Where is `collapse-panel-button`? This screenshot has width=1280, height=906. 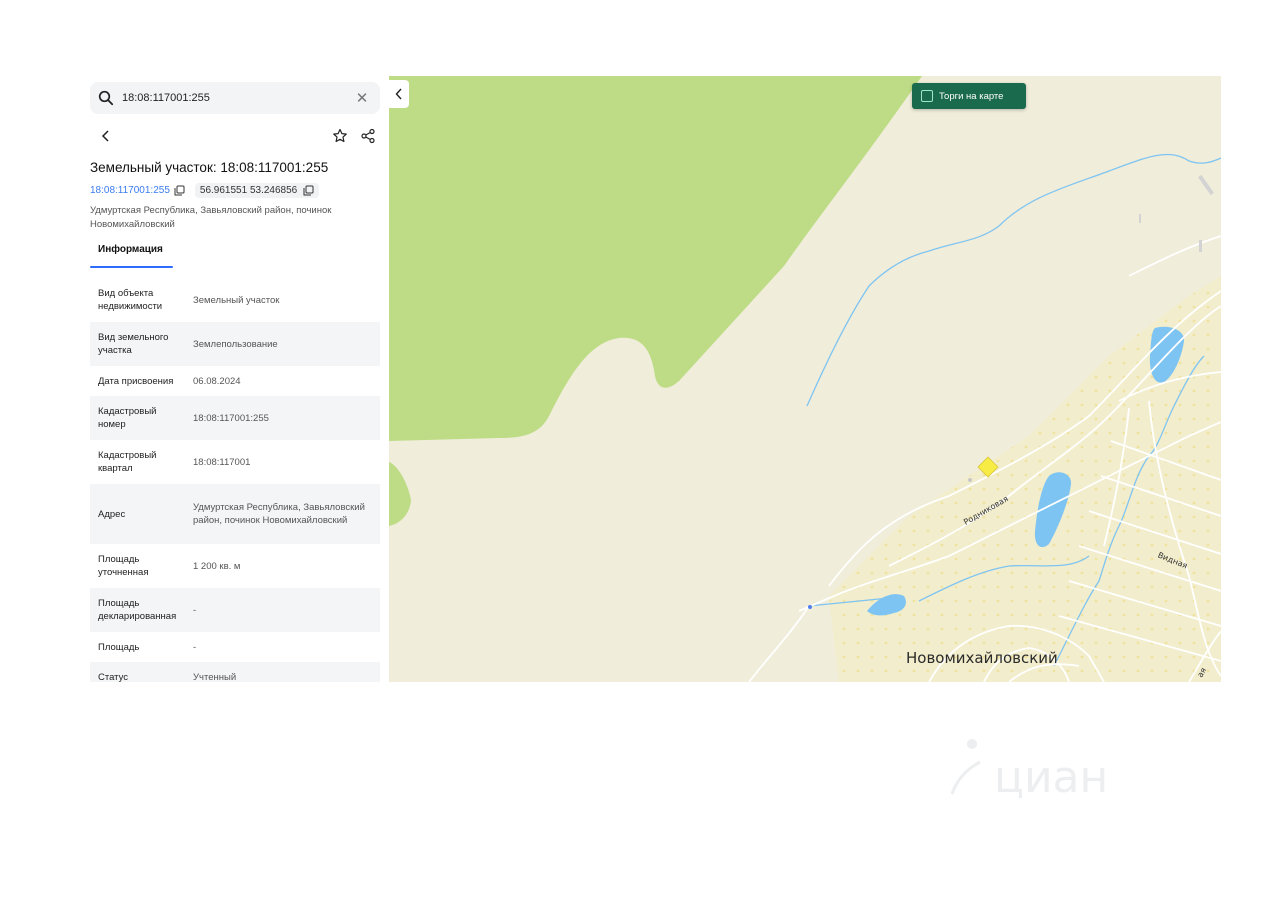 collapse-panel-button is located at coordinates (399, 94).